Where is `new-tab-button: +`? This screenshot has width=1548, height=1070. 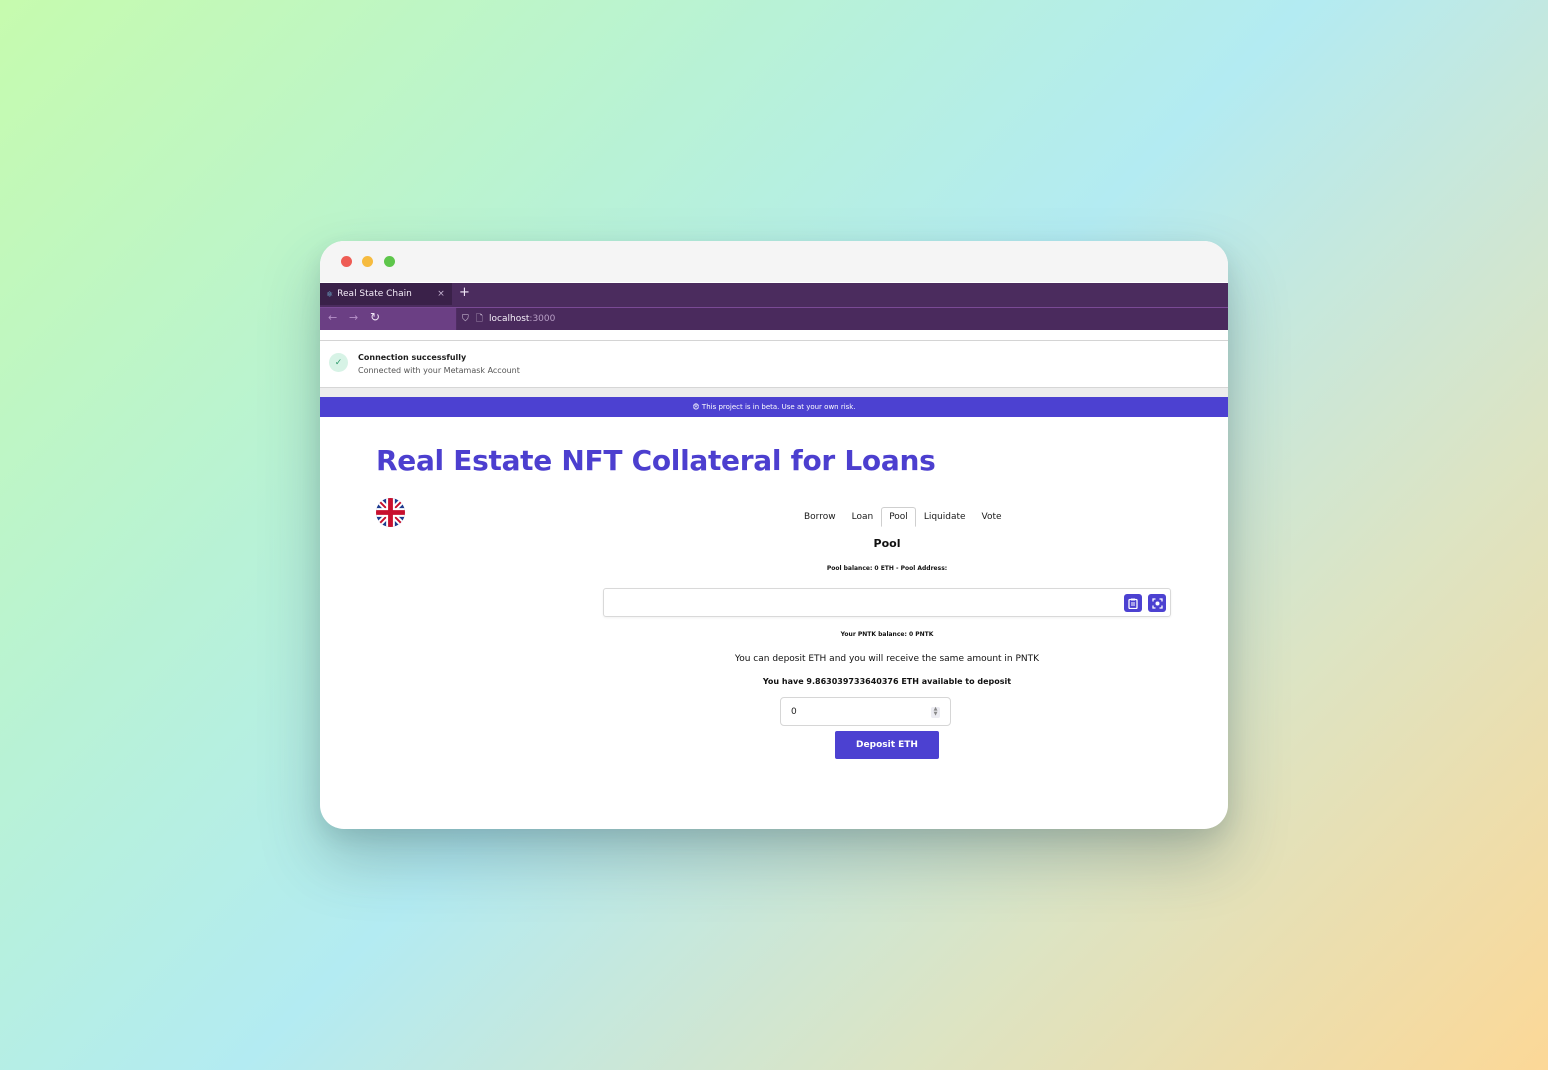 new-tab-button: + is located at coordinates (464, 292).